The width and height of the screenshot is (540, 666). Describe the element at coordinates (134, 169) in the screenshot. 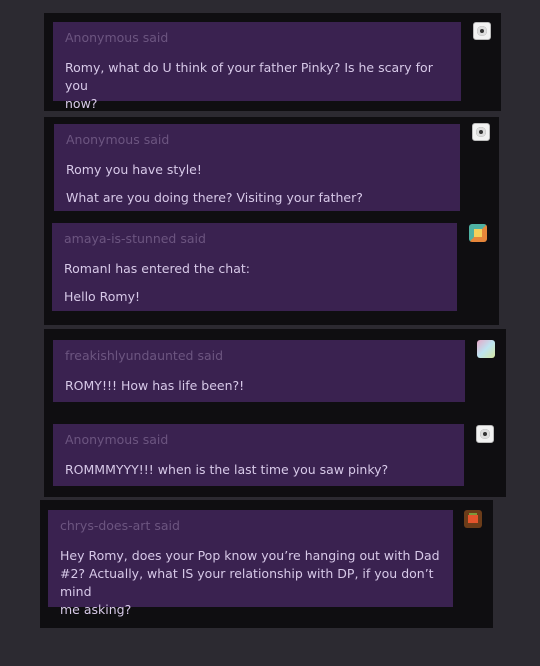

I see `message-line: Romy you have style!` at that location.